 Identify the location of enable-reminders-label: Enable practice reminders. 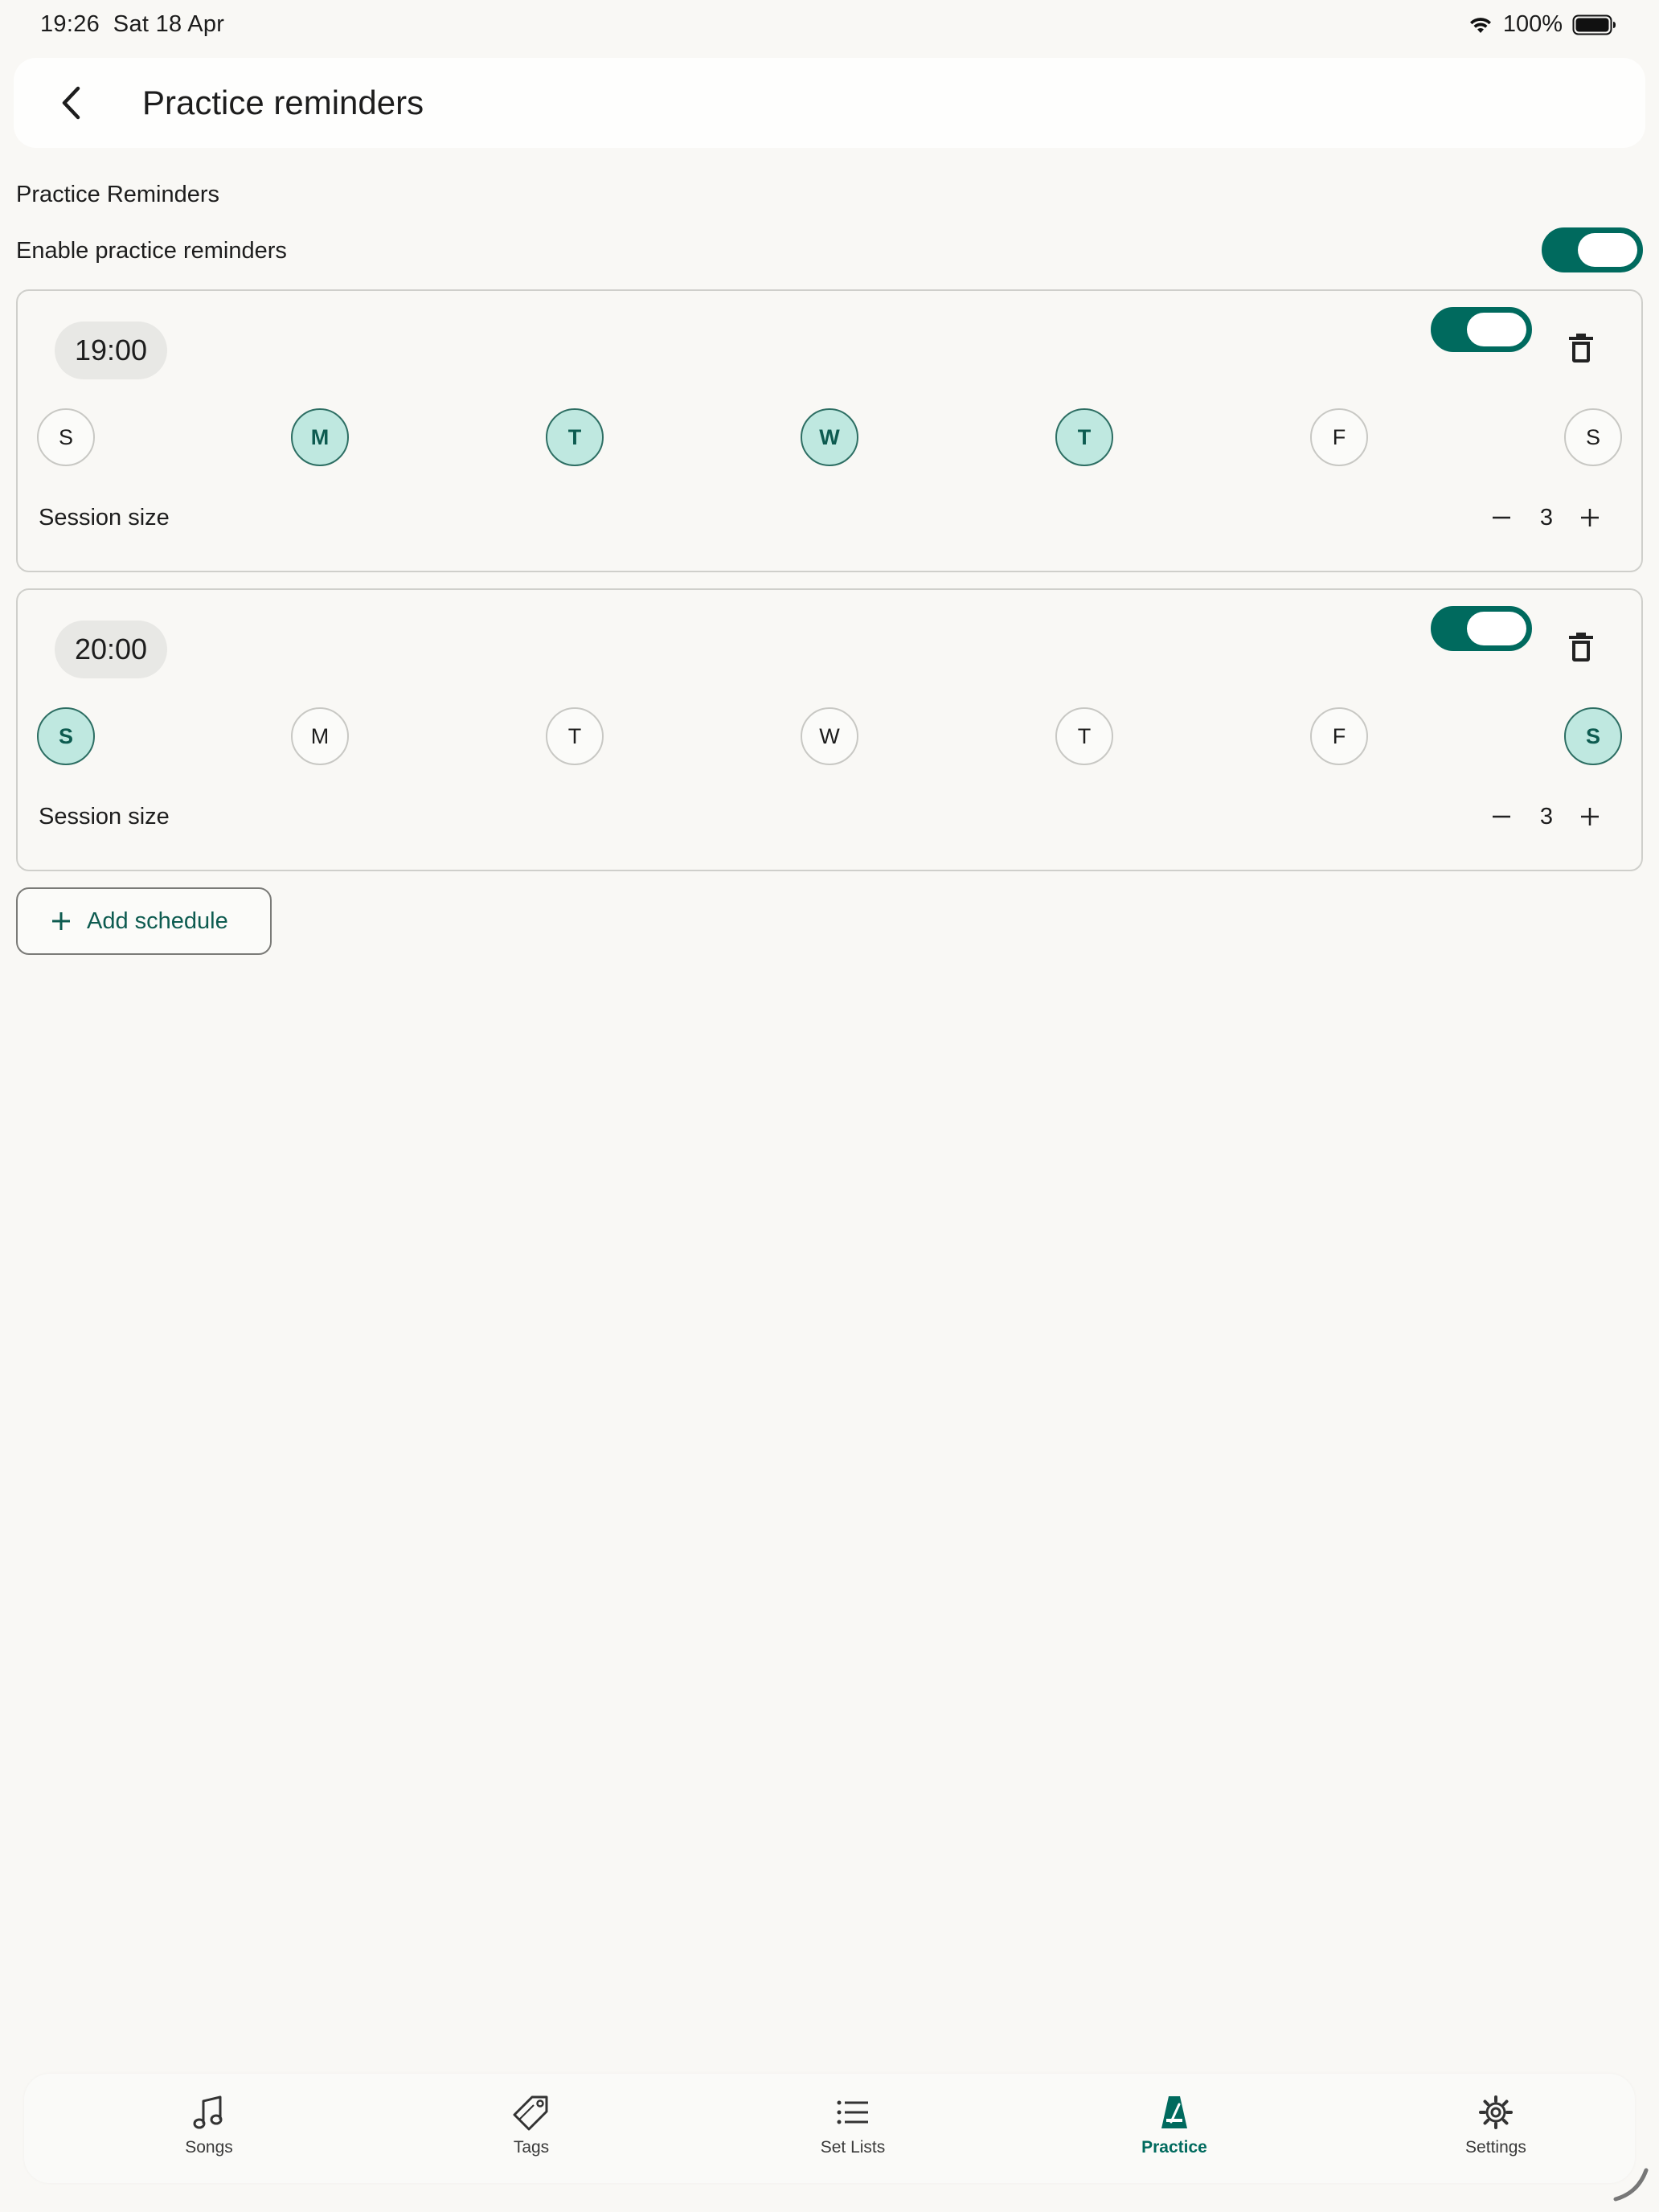
(151, 251).